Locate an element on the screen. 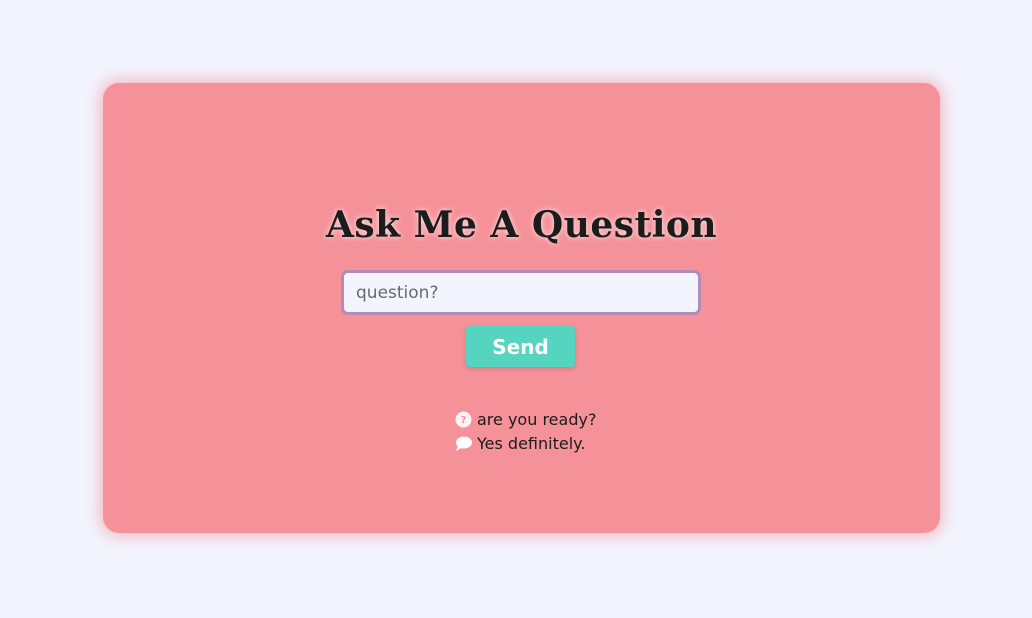 The width and height of the screenshot is (1032, 618). answer-text: Yes definitely. is located at coordinates (531, 443).